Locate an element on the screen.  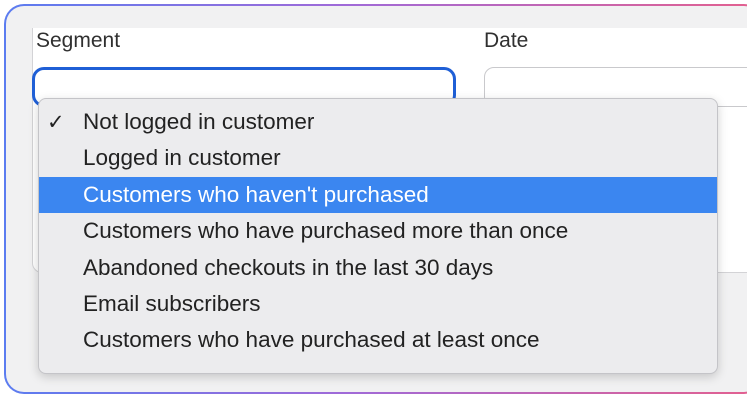
option-customers-who-havent-purchased: Customers who haven't purchased is located at coordinates (378, 195).